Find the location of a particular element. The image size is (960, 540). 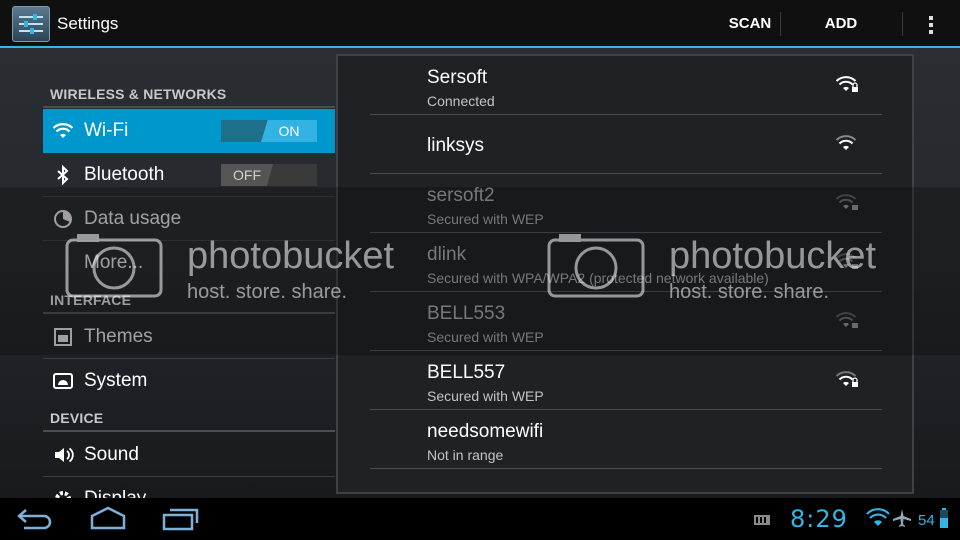

sidebar-item-wifi: Wi-Fi ON is located at coordinates (189, 131).